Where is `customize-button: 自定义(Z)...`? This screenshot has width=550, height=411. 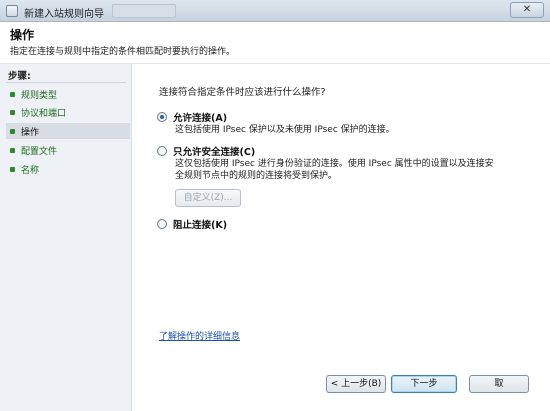 customize-button: 自定义(Z)... is located at coordinates (208, 198).